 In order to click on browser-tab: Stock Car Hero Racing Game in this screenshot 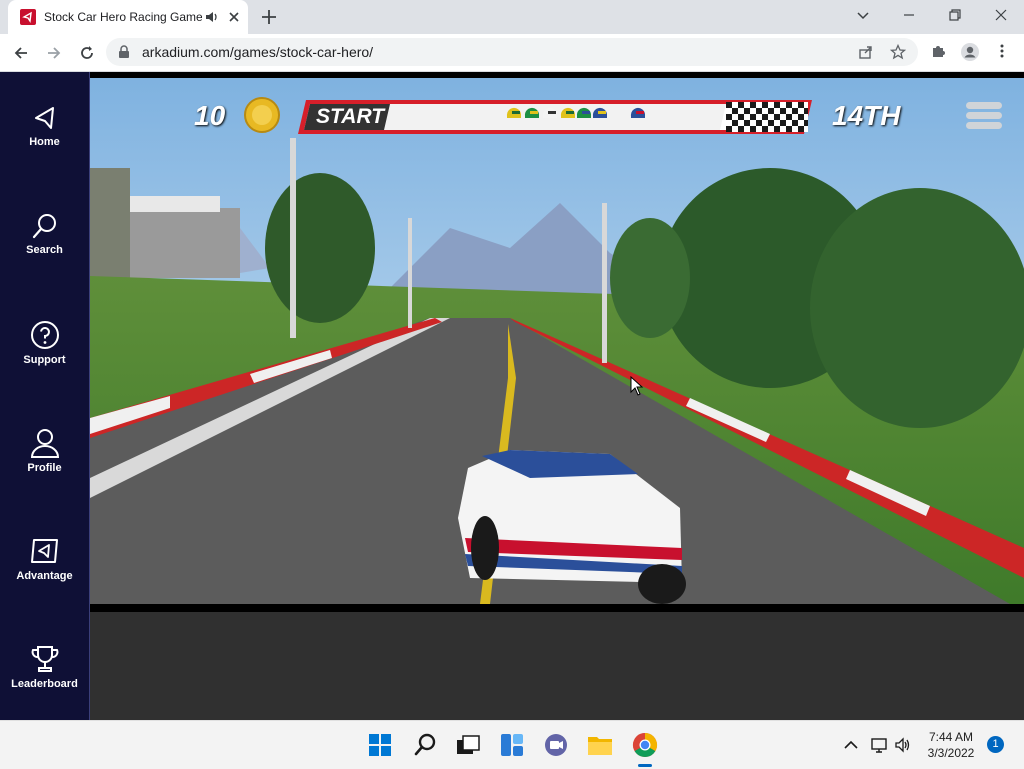, I will do `click(128, 17)`.